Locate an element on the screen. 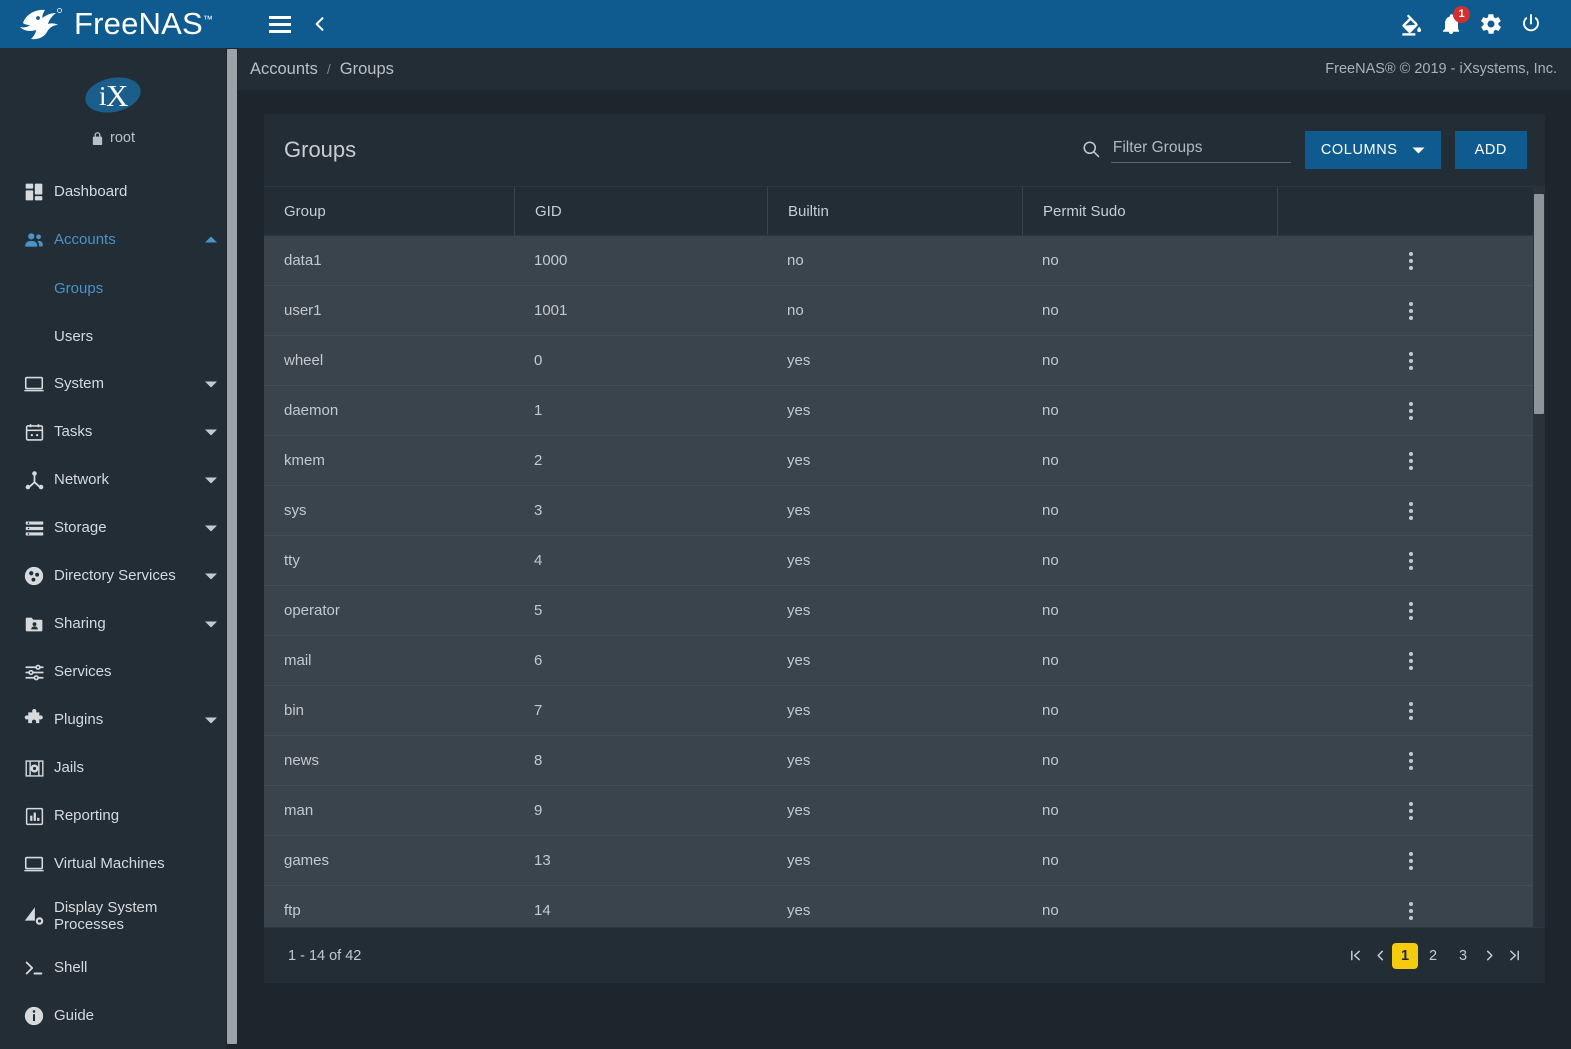 The height and width of the screenshot is (1049, 1571). sidebar-label-guide: Guide is located at coordinates (74, 1016).